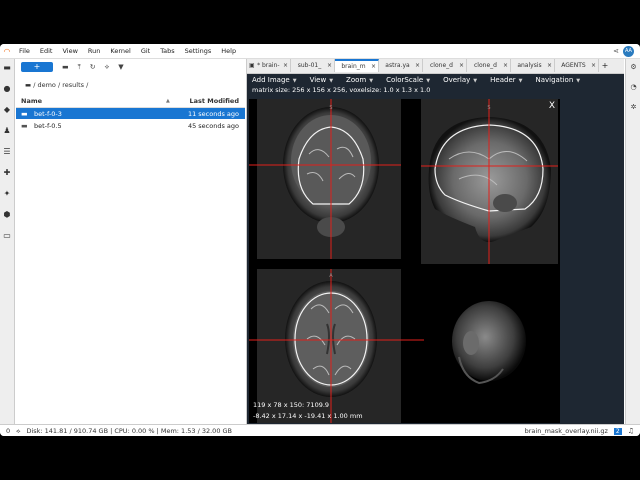  I want to click on sort-caret-icon: ▲, so click(176, 101).